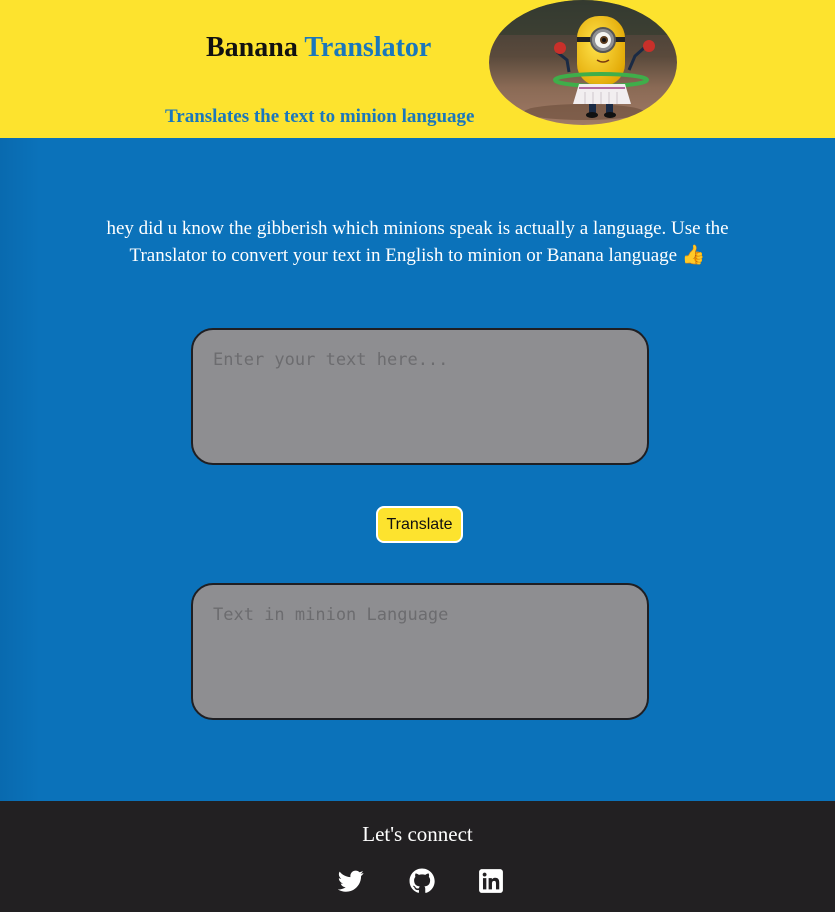 The width and height of the screenshot is (835, 912). I want to click on github-icon, so click(422, 880).